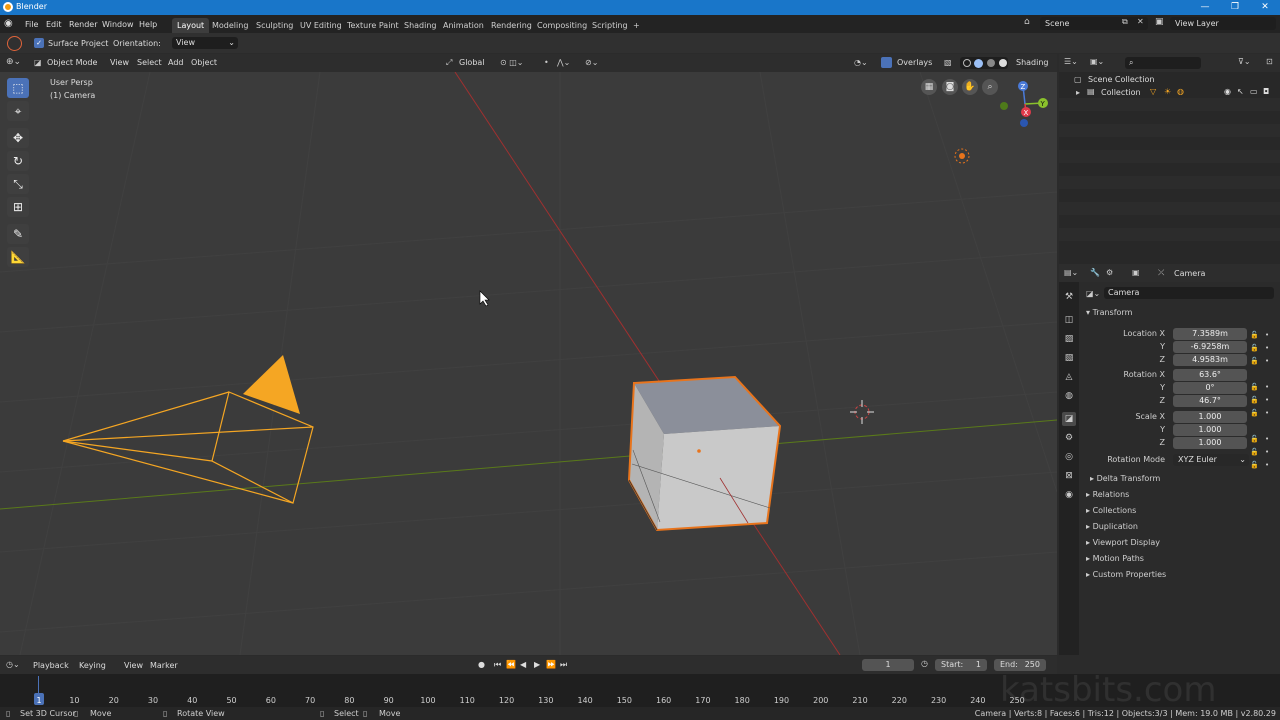  Describe the element at coordinates (133, 665) in the screenshot. I see `timeline-menu-view: View` at that location.